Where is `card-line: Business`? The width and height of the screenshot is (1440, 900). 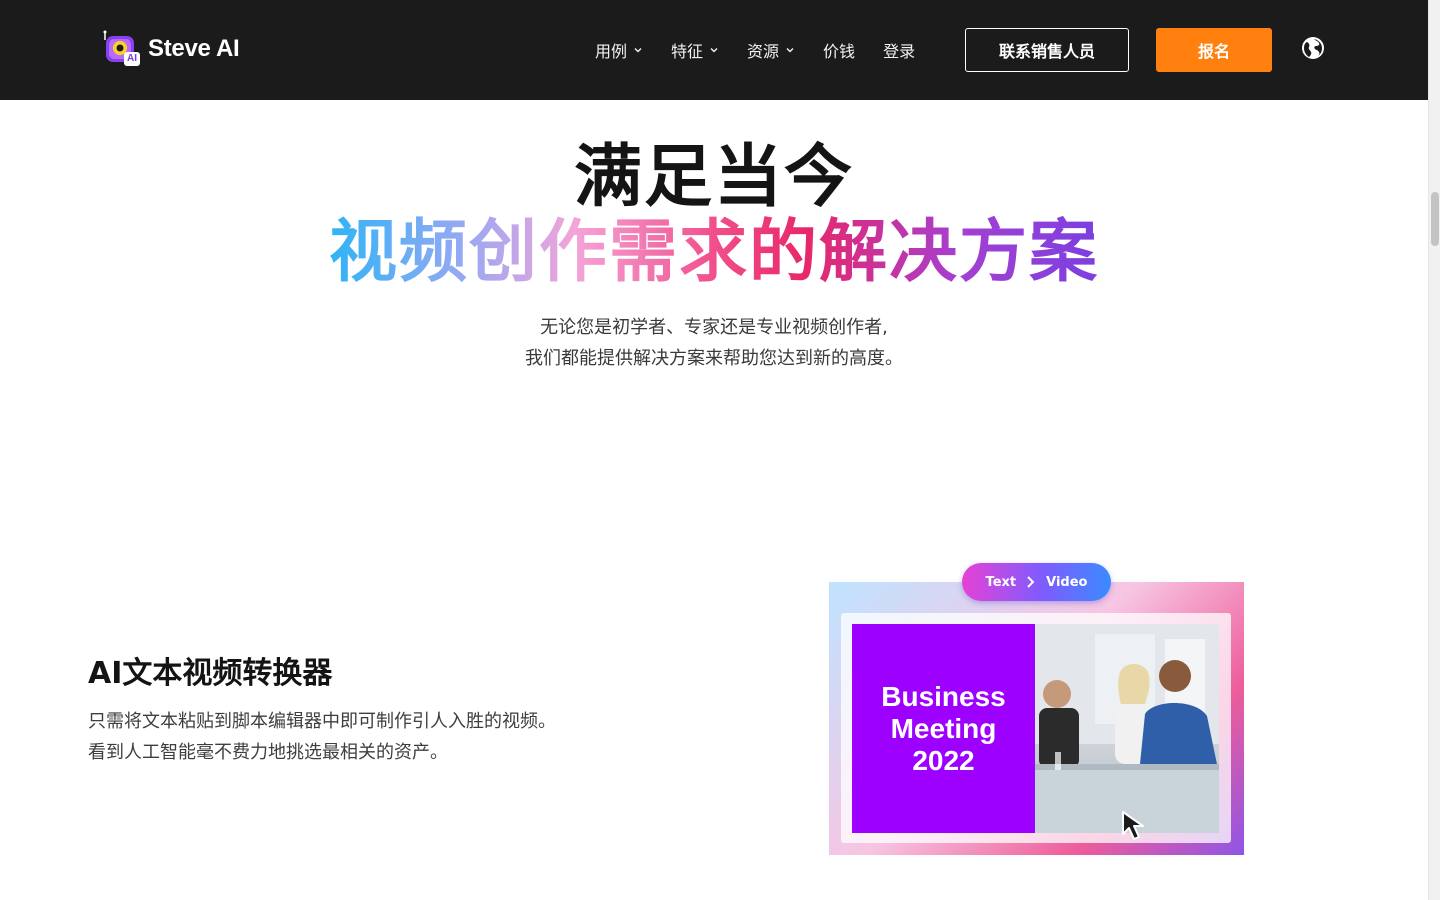
card-line: Business is located at coordinates (943, 696).